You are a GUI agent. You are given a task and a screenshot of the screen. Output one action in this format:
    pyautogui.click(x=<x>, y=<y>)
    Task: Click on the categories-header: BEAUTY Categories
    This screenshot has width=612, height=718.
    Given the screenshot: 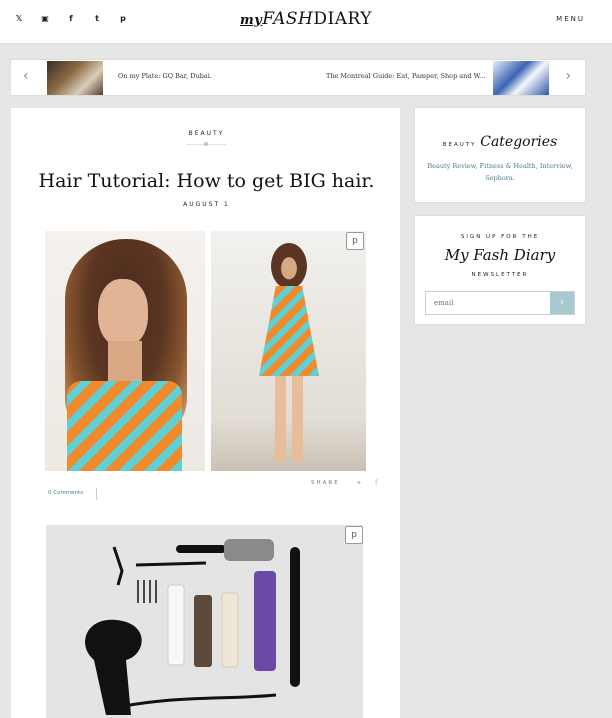 What is the action you would take?
    pyautogui.click(x=500, y=142)
    